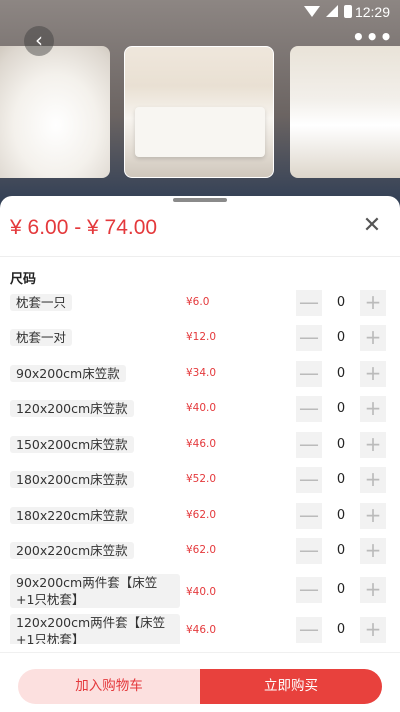  Describe the element at coordinates (72, 550) in the screenshot. I see `option-label: 200x220cm床笠款` at that location.